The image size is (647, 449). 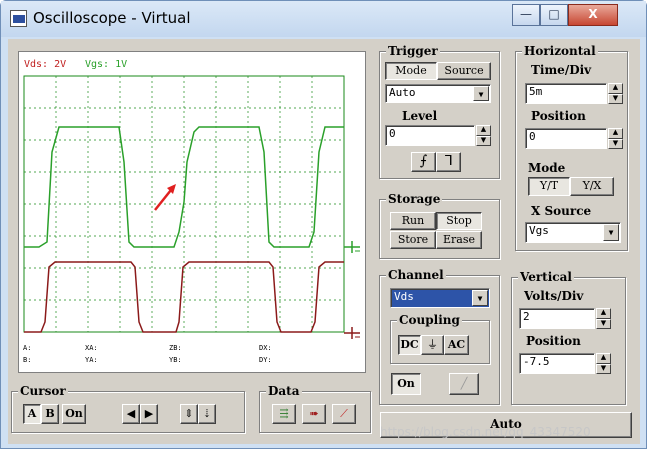 I want to click on horizontal-title: Horizontal, so click(x=560, y=51).